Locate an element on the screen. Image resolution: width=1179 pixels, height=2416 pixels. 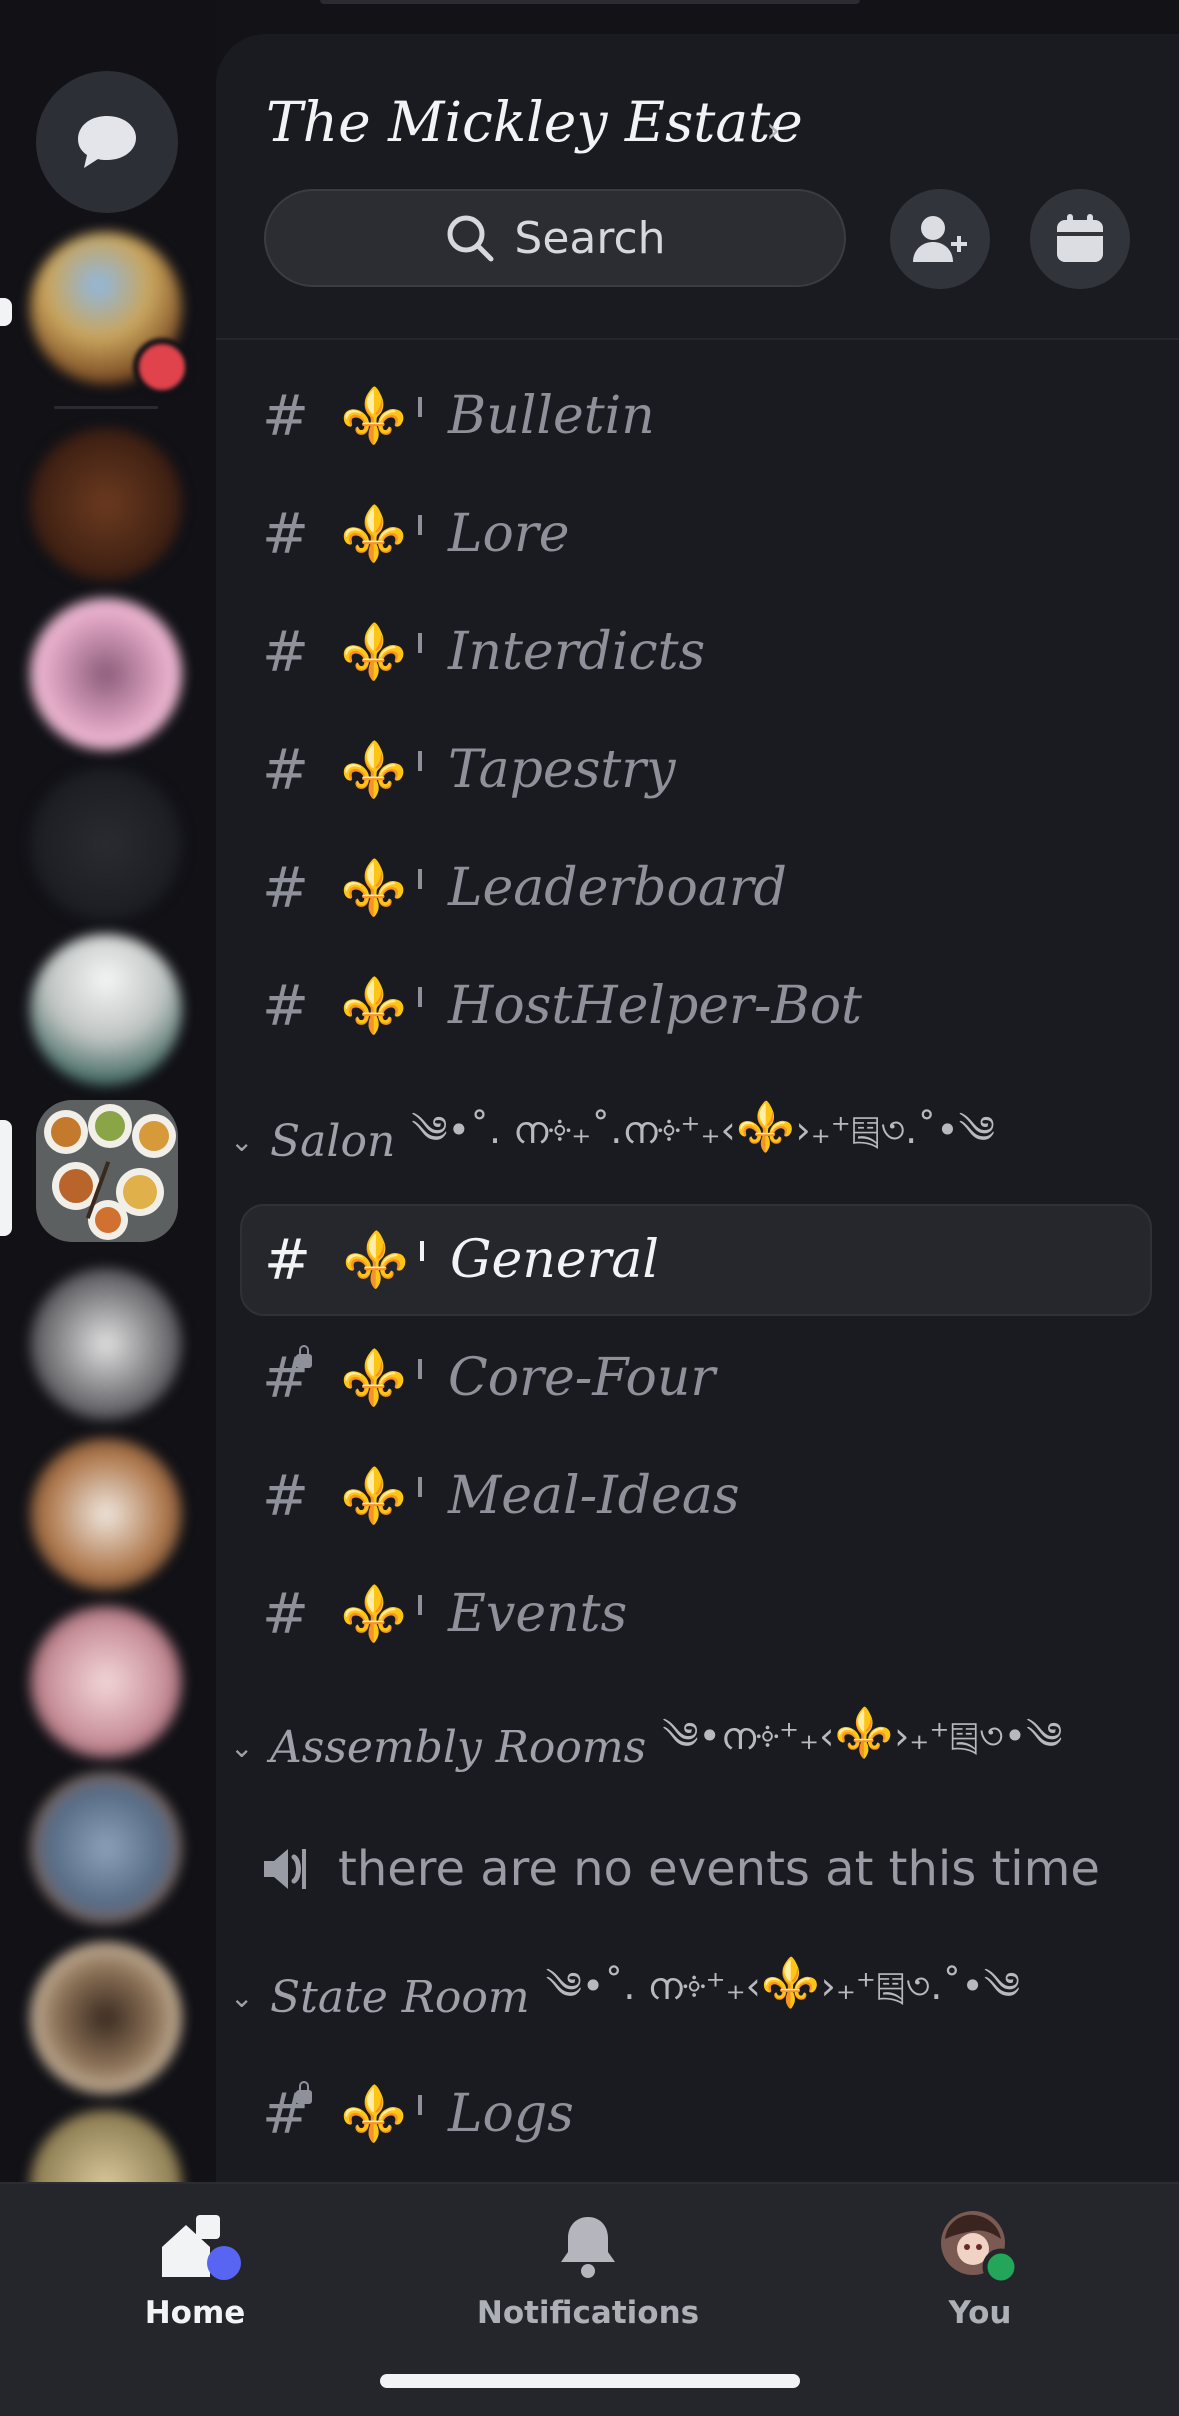
search-button: Search is located at coordinates (555, 238).